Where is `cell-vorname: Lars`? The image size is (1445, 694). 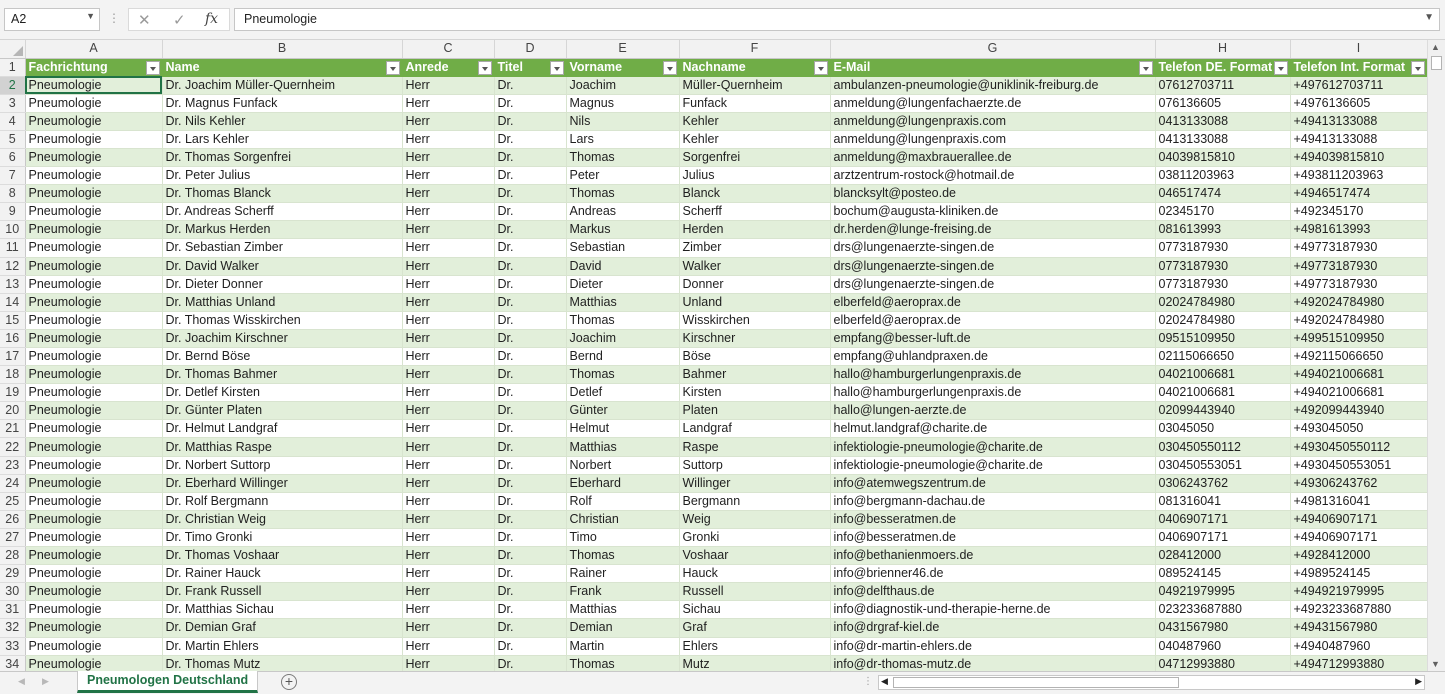 cell-vorname: Lars is located at coordinates (623, 139).